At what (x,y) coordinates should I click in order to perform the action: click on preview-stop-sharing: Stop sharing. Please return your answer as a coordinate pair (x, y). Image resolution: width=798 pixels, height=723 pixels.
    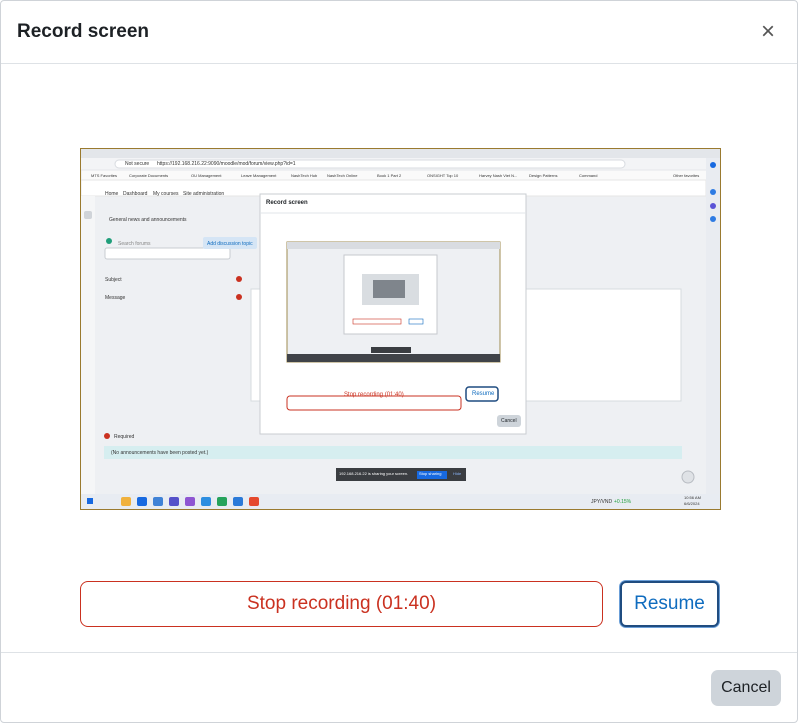
    Looking at the image, I should click on (430, 473).